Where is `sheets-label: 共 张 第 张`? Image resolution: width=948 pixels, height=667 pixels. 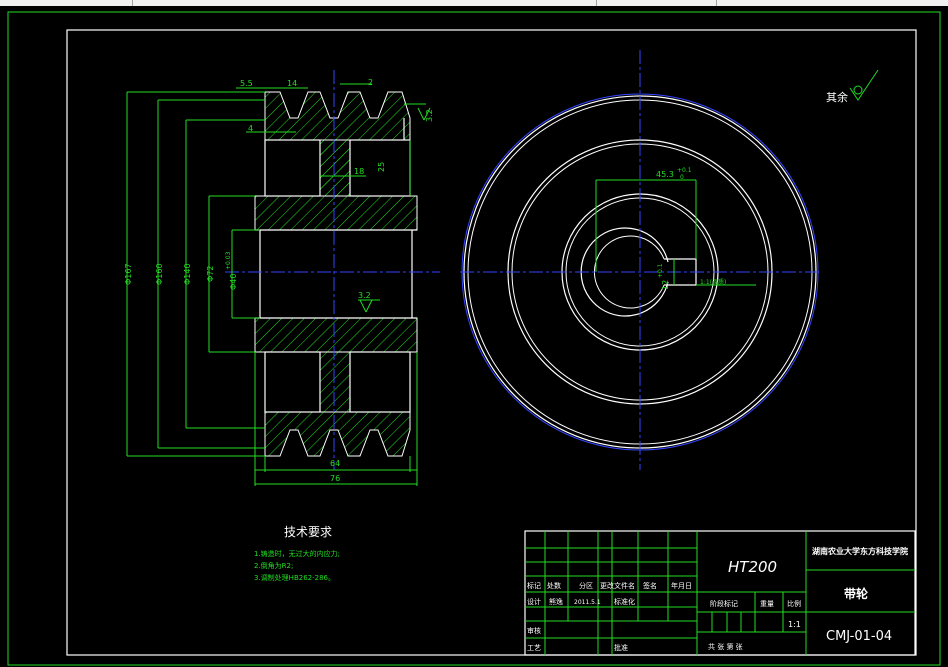
sheets-label: 共 张 第 张 is located at coordinates (725, 646).